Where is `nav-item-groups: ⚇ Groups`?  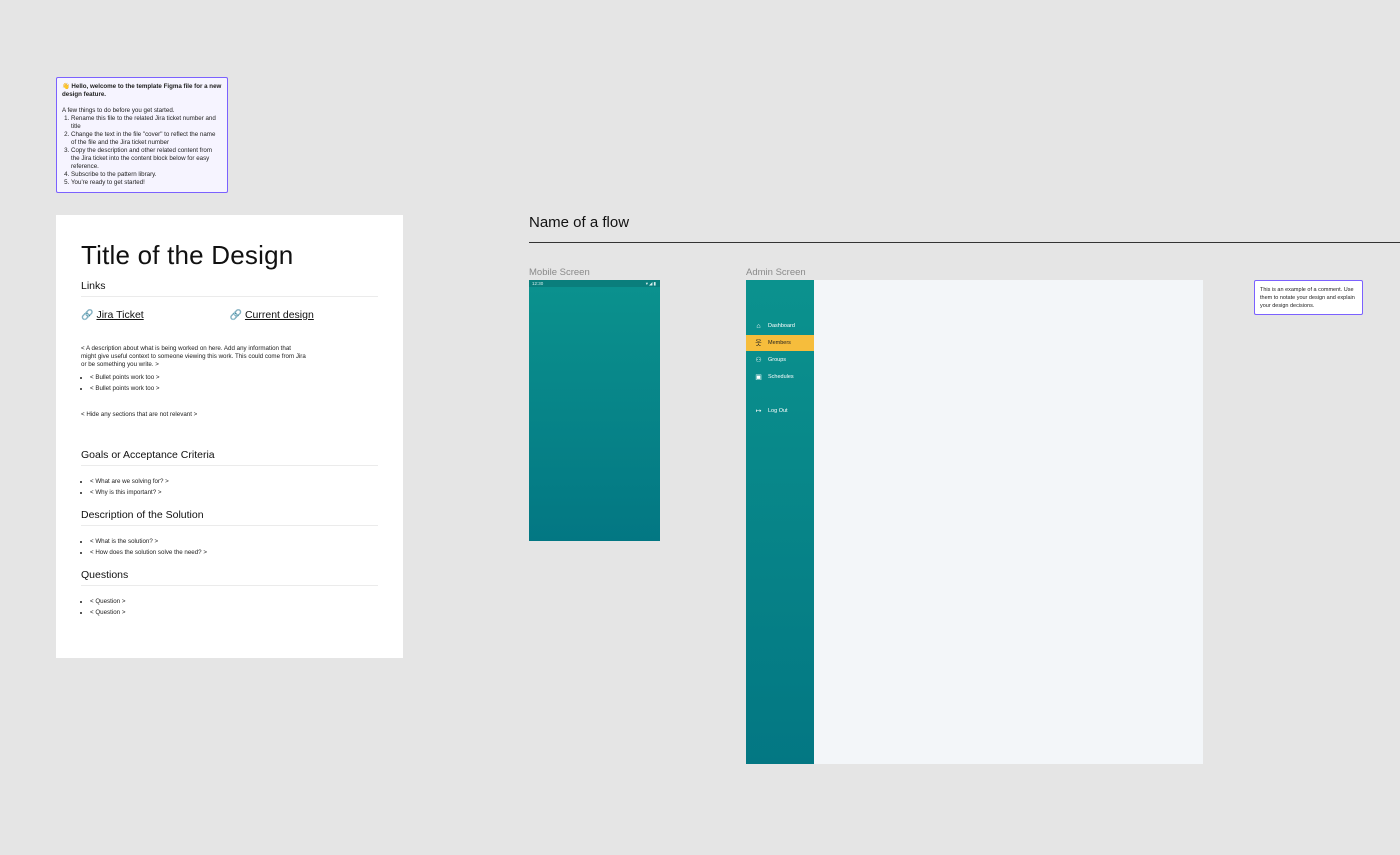 nav-item-groups: ⚇ Groups is located at coordinates (780, 360).